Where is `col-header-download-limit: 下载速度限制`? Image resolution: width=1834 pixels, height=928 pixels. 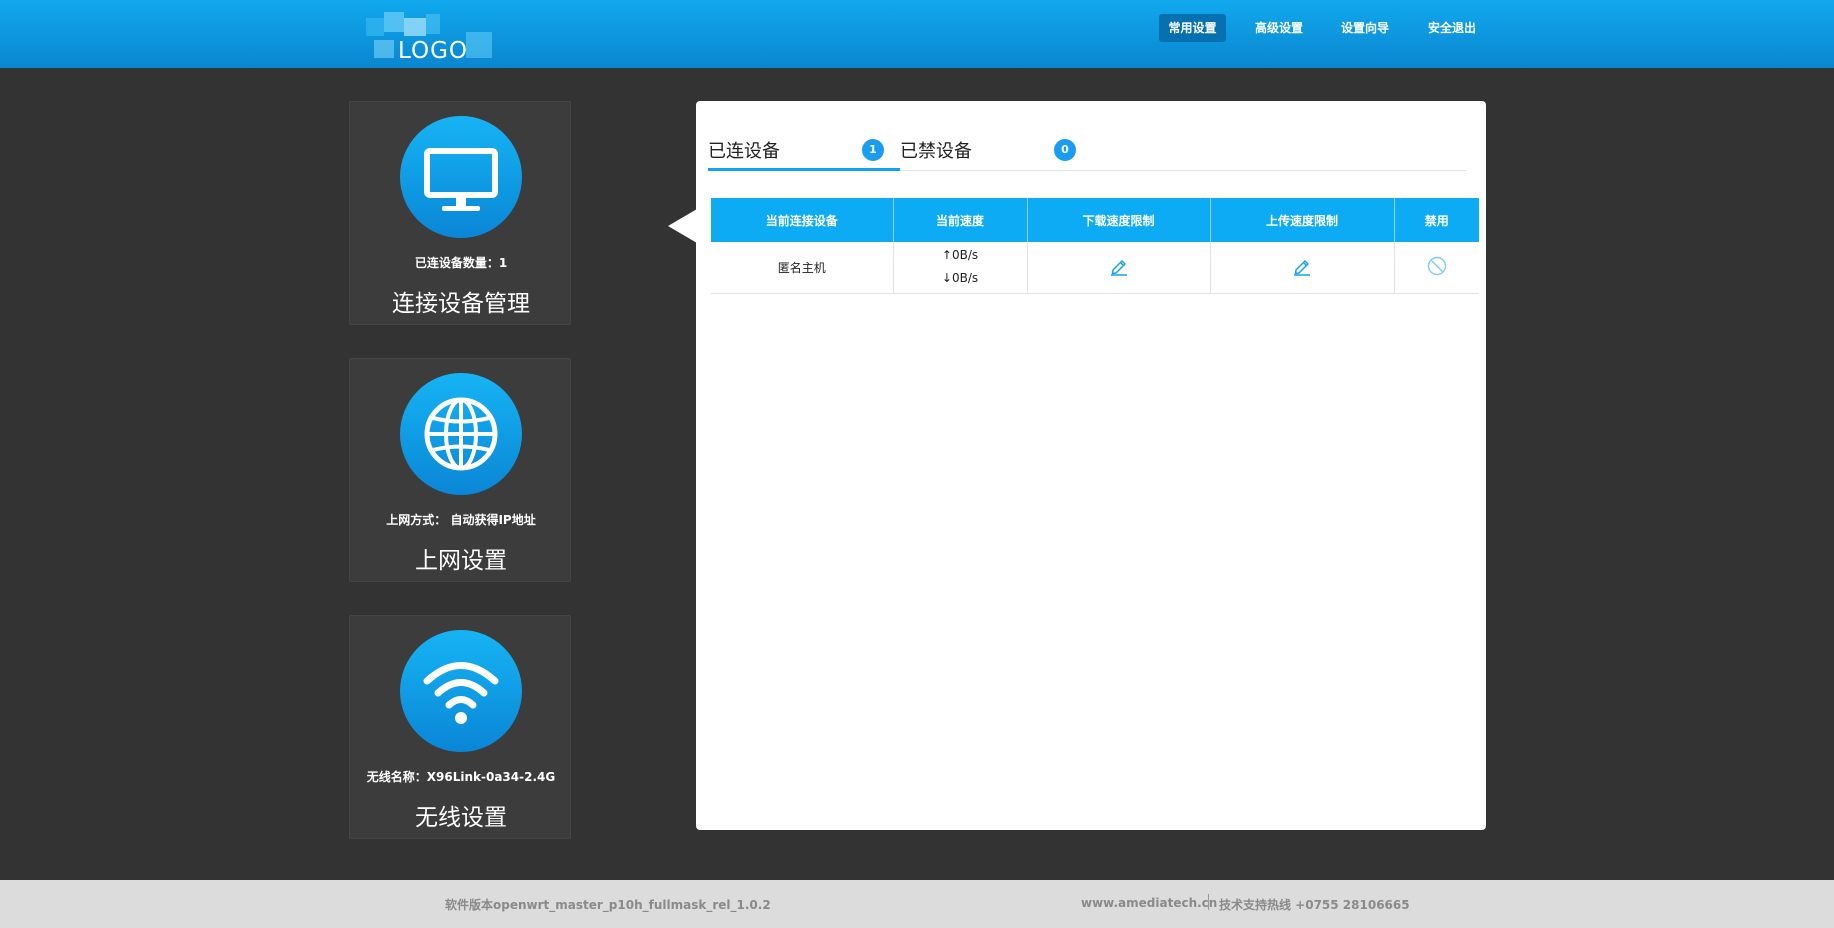 col-header-download-limit: 下载速度限制 is located at coordinates (1119, 220).